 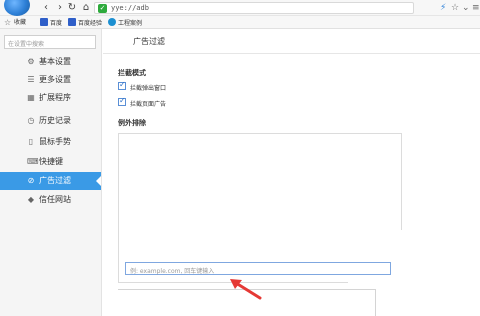 What do you see at coordinates (112, 22) in the screenshot?
I see `gear-icon` at bounding box center [112, 22].